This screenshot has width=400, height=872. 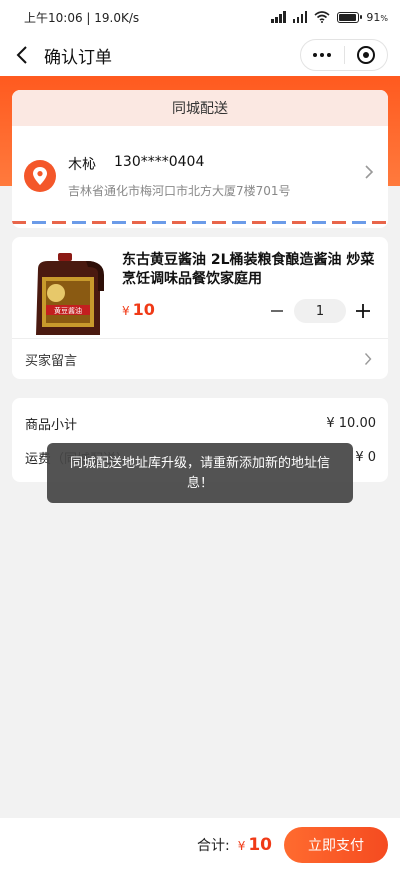 I want to click on status-time-speed: 上午10:06 | 19.0K/s, so click(x=82, y=17).